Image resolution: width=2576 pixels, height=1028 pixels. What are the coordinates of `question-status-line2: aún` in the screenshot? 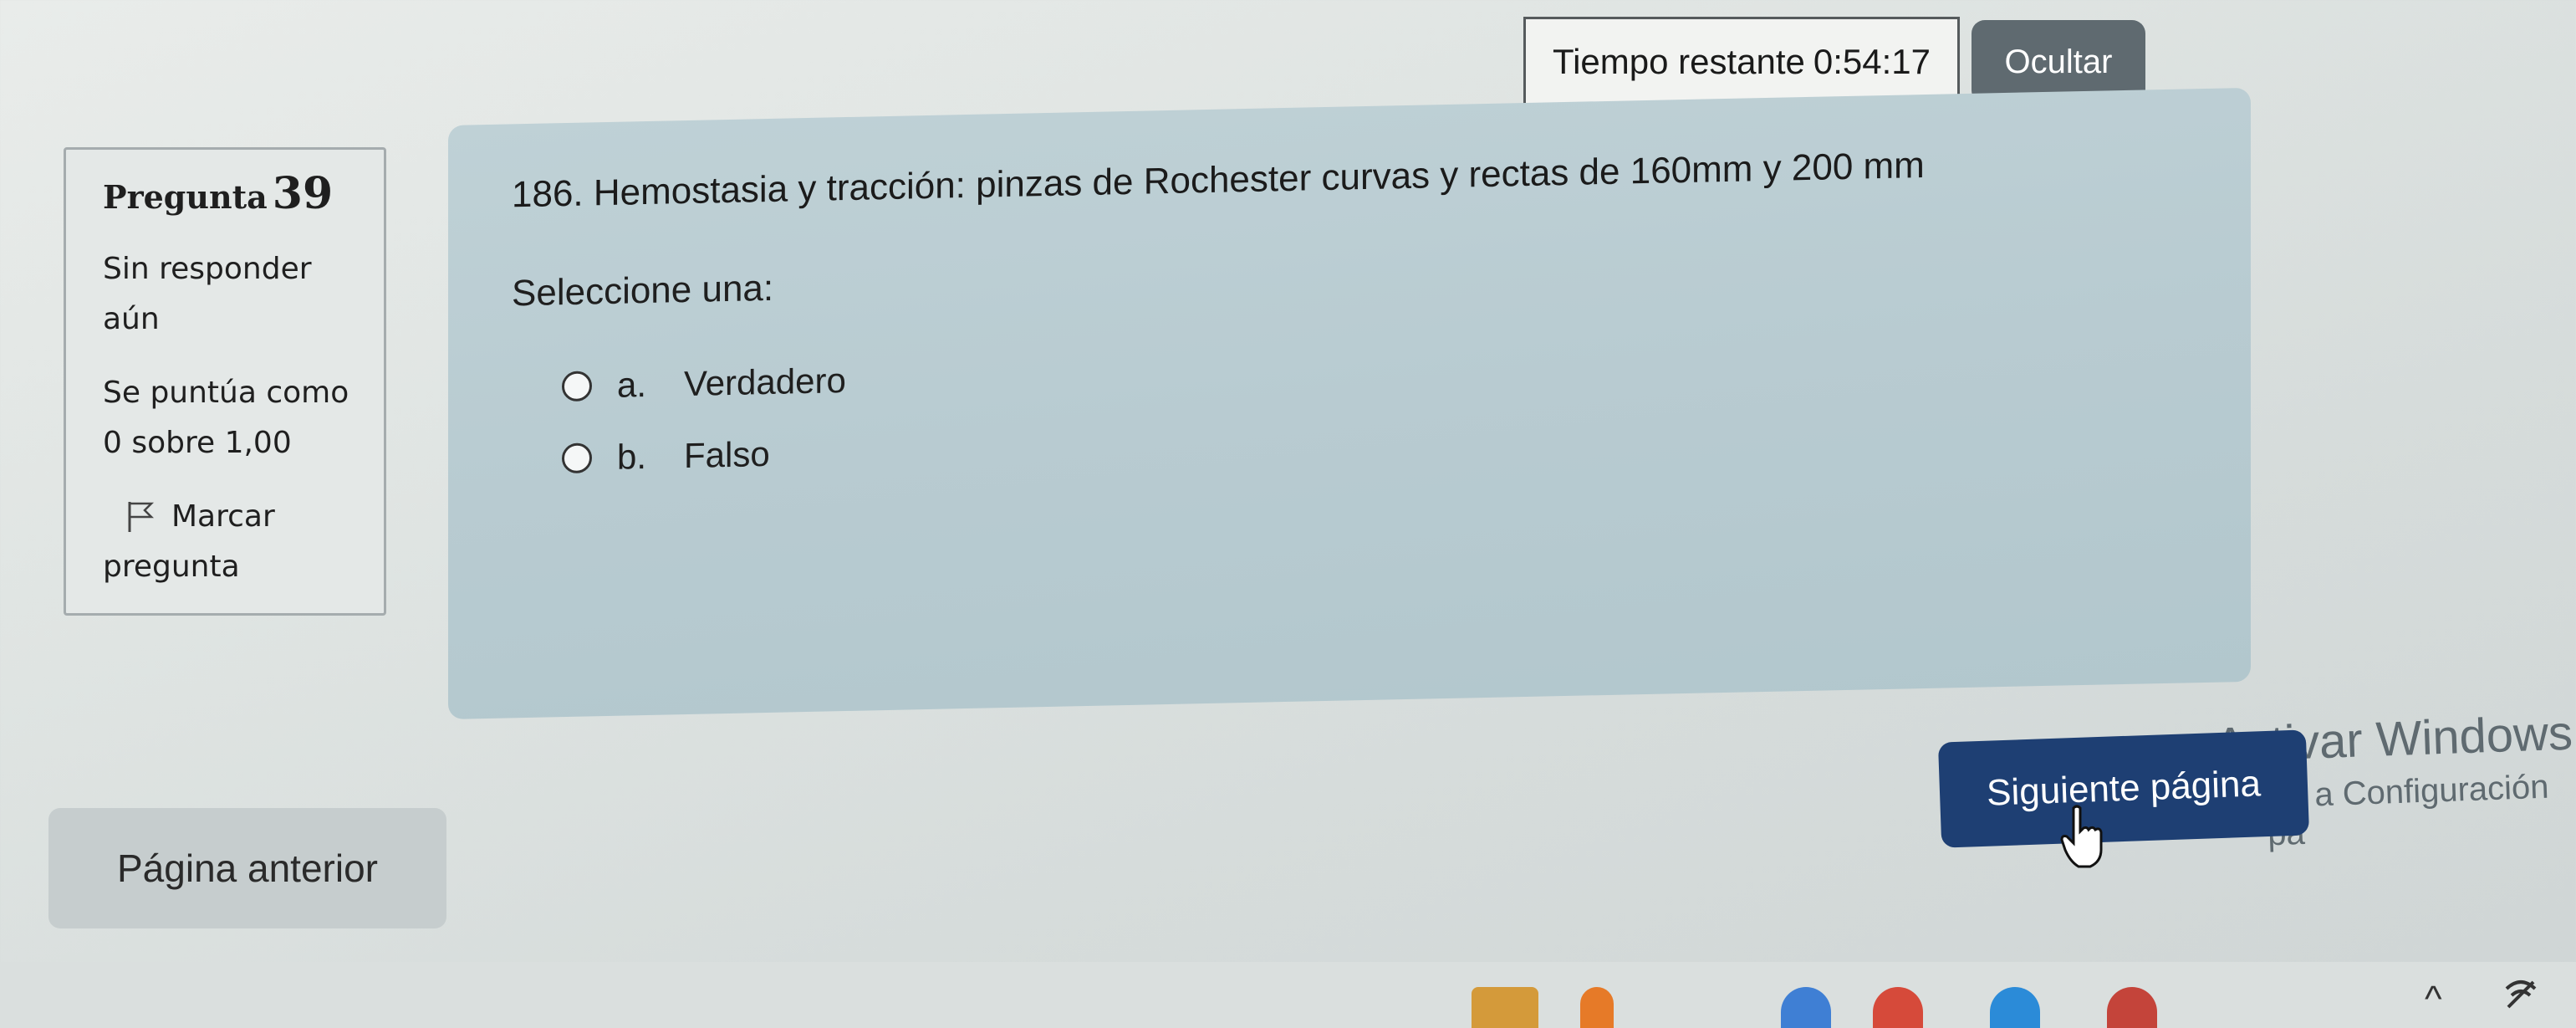 It's located at (131, 319).